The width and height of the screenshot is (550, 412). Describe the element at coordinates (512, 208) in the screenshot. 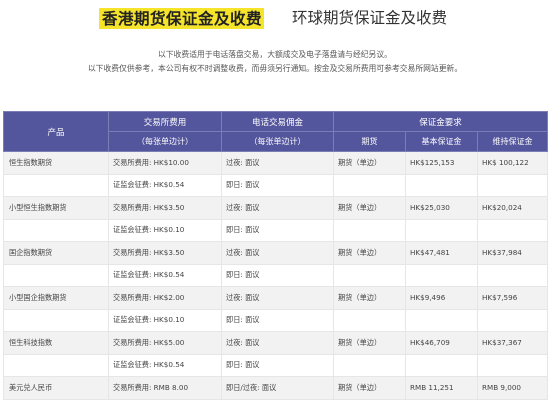

I see `cell-maintenance-margin: HK$20,024` at that location.